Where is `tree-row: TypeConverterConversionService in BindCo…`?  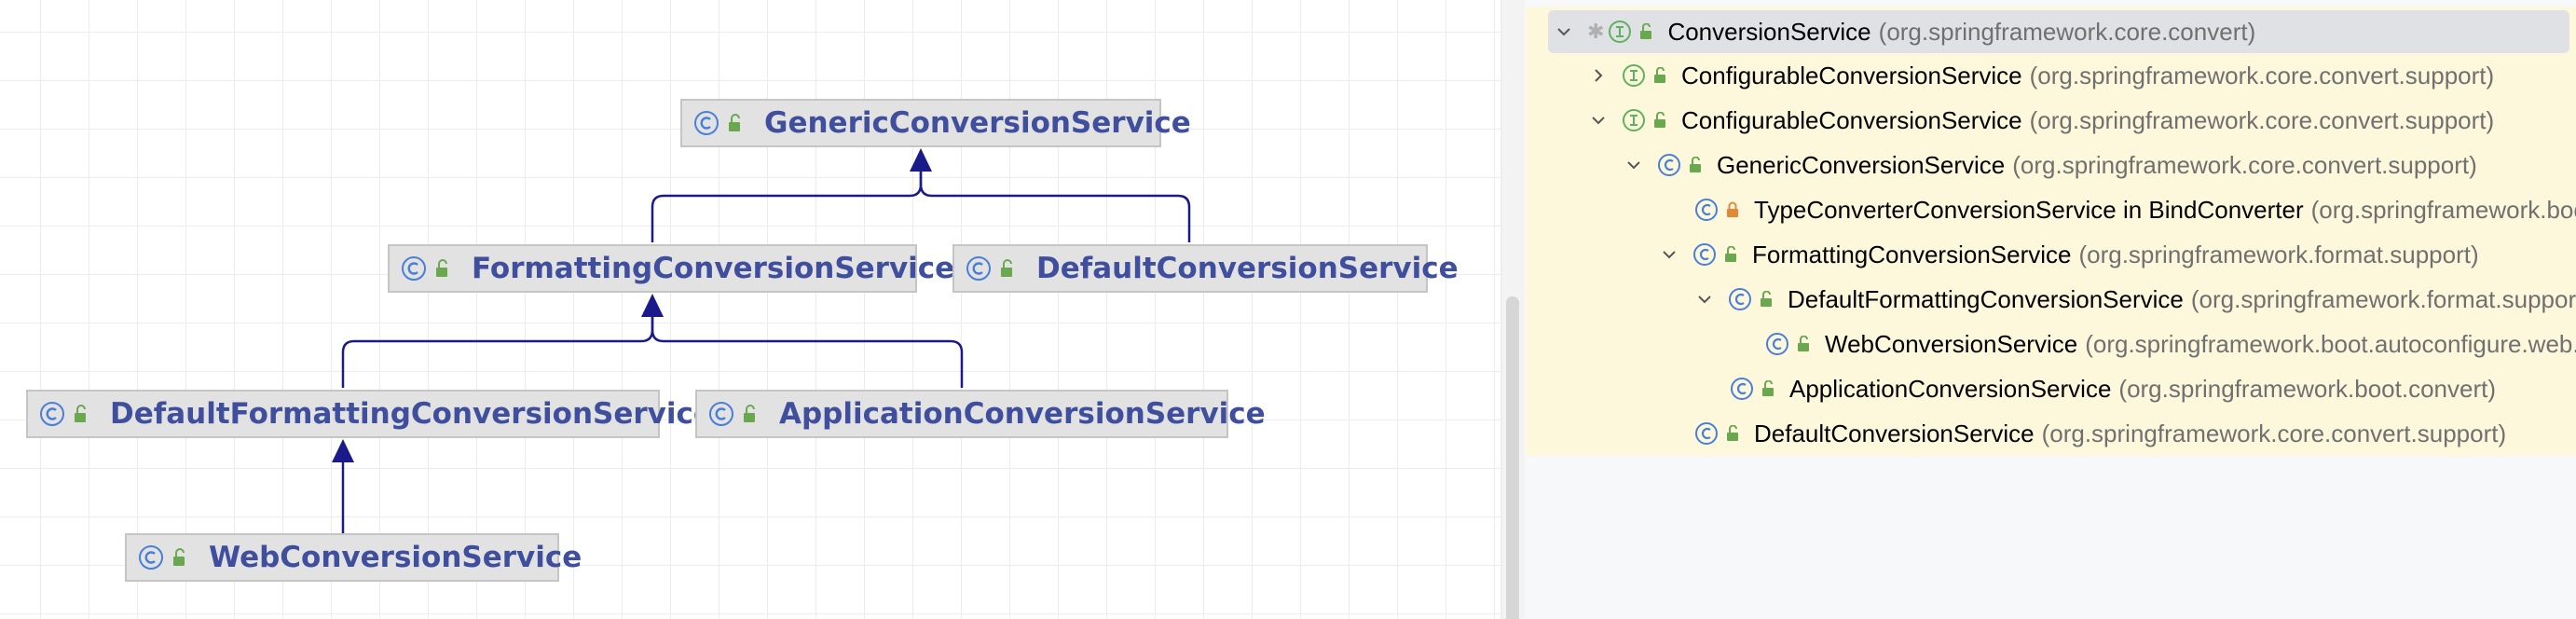 tree-row: TypeConverterConversionService in BindCo… is located at coordinates (2050, 210).